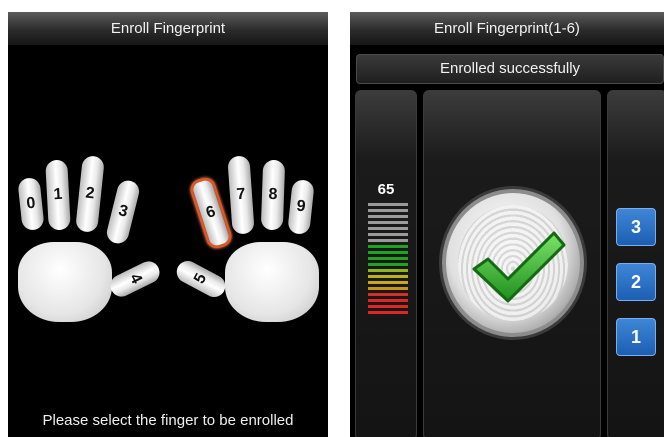 The width and height of the screenshot is (664, 437). I want to click on finger-8: 8, so click(273, 195).